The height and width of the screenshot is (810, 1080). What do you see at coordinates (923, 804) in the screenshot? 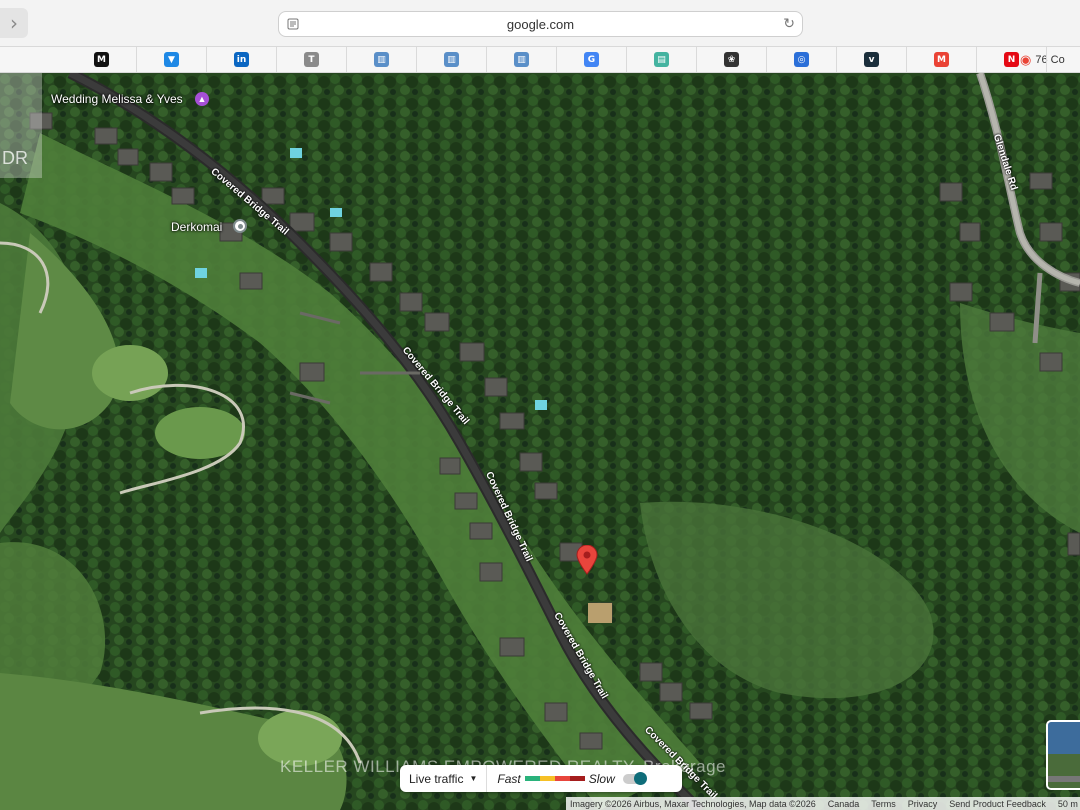
I see `privacy-link: Privacy` at bounding box center [923, 804].